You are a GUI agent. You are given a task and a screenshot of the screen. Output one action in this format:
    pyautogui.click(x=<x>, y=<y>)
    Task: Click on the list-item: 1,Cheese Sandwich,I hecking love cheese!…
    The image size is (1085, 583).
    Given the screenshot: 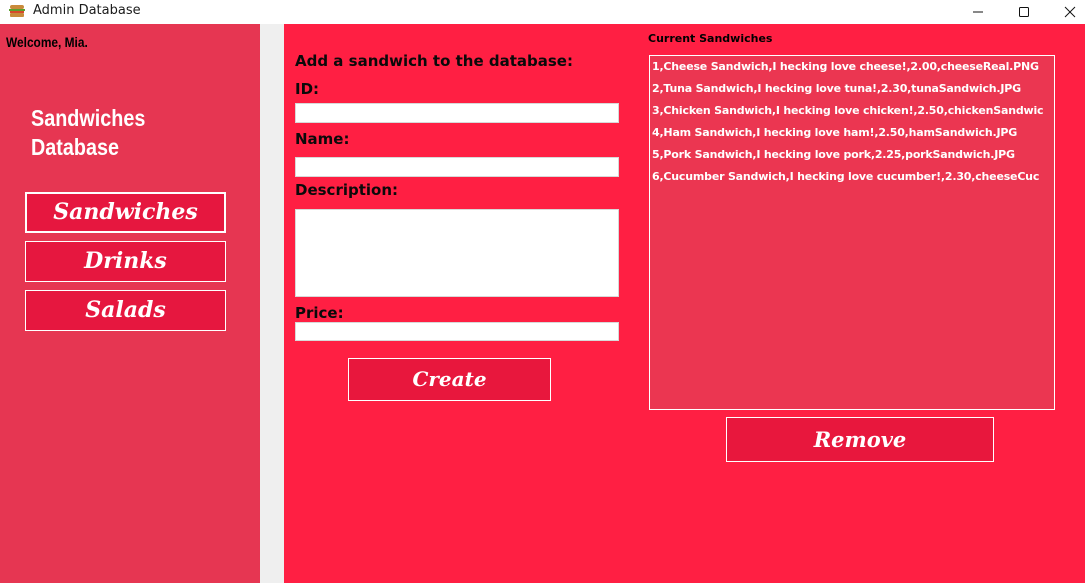 What is the action you would take?
    pyautogui.click(x=845, y=66)
    